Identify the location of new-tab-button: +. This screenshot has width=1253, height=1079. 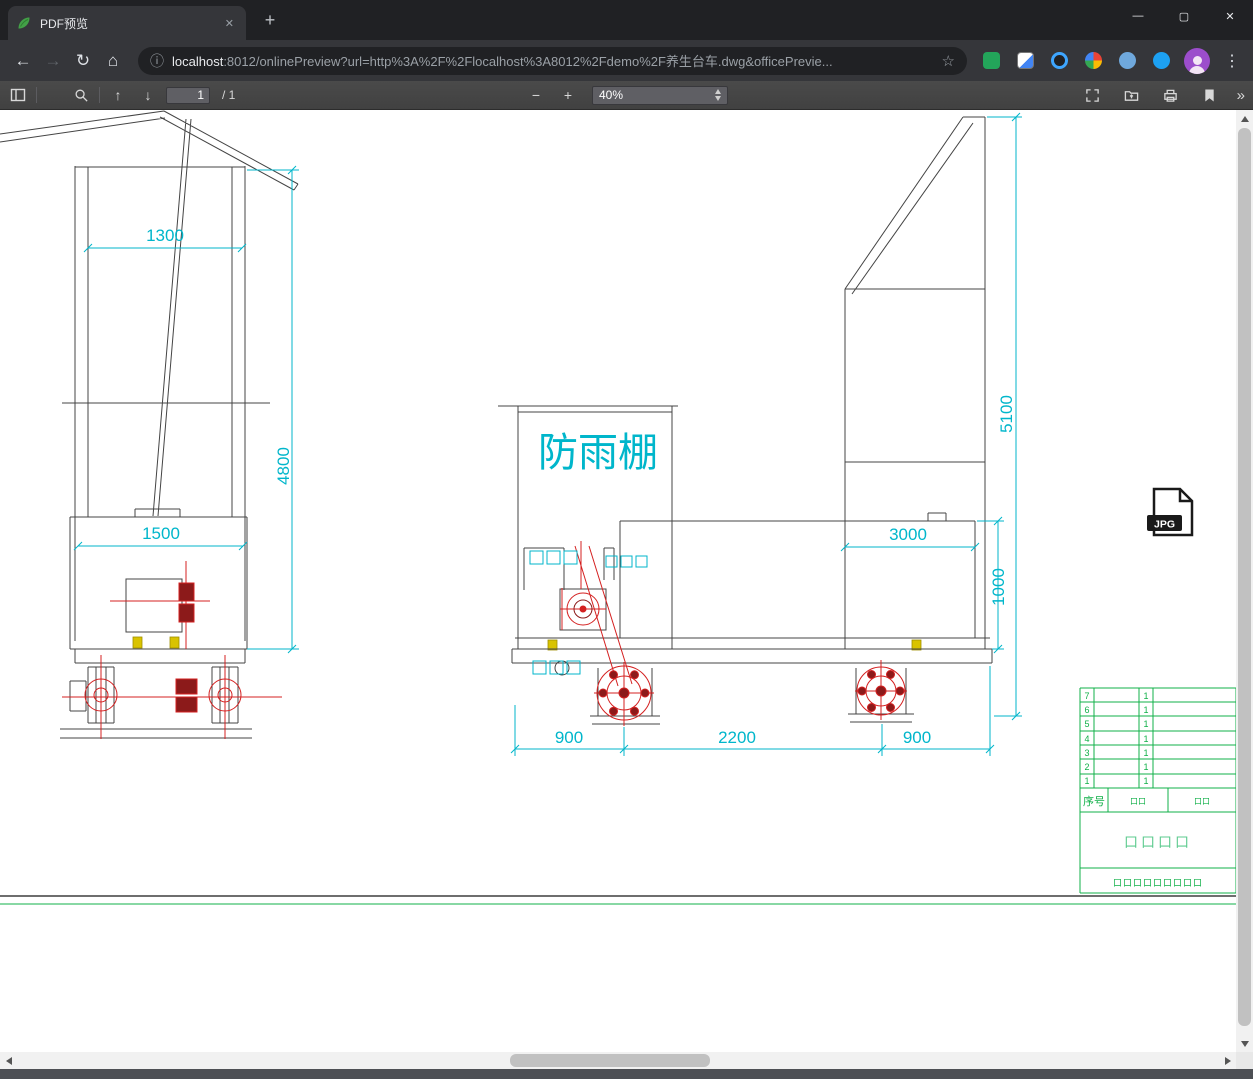
(270, 20).